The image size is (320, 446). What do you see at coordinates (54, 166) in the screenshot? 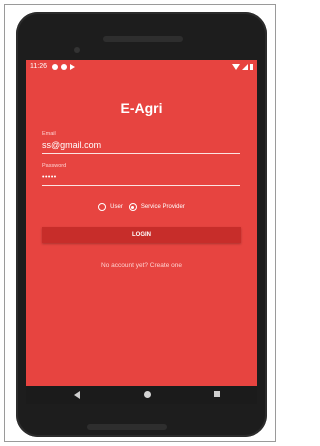
I see `password-label: Password` at bounding box center [54, 166].